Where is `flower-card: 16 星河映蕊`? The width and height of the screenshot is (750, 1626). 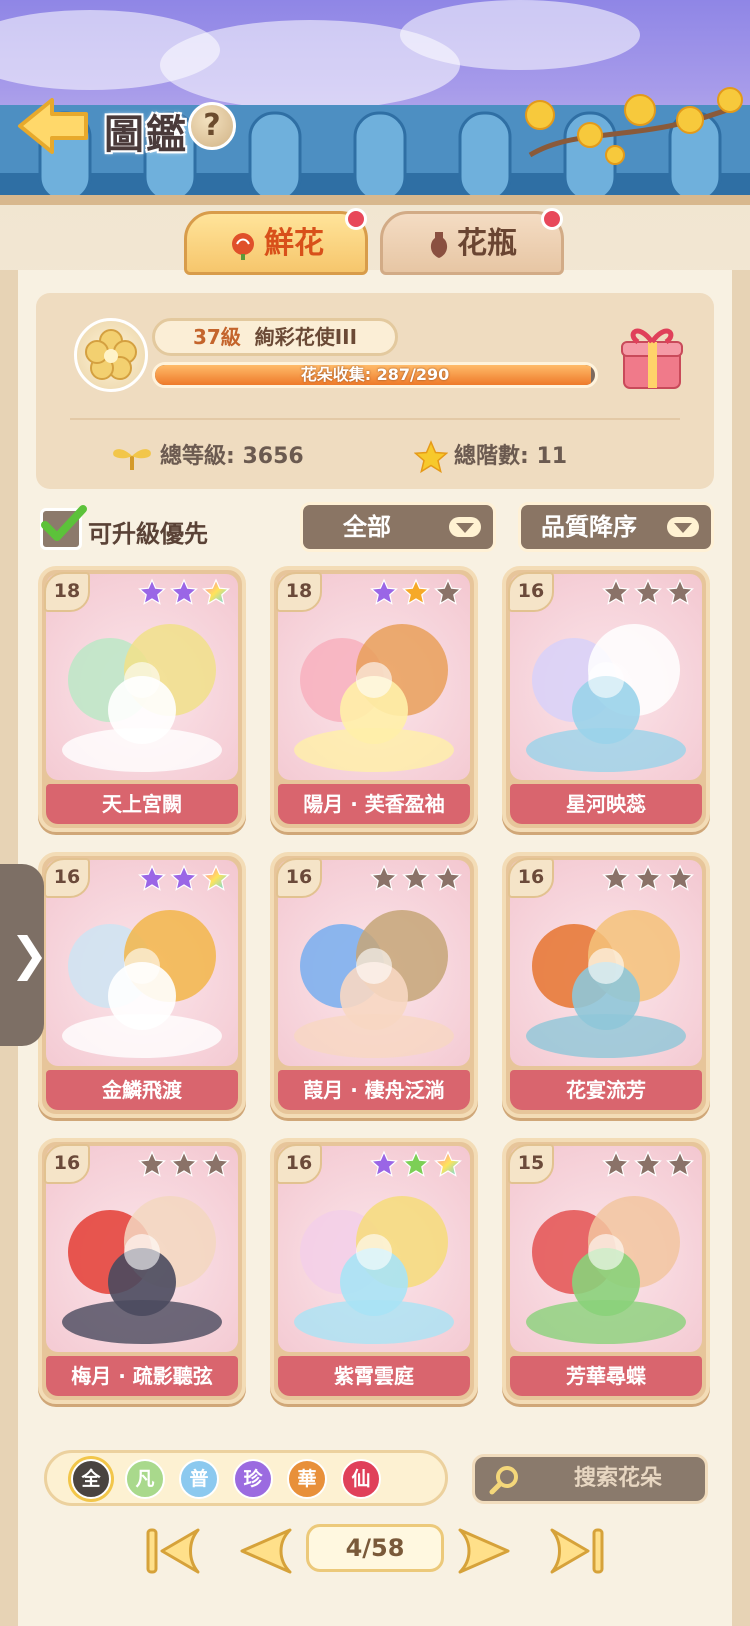
flower-card: 16 星河映蕊 is located at coordinates (606, 699).